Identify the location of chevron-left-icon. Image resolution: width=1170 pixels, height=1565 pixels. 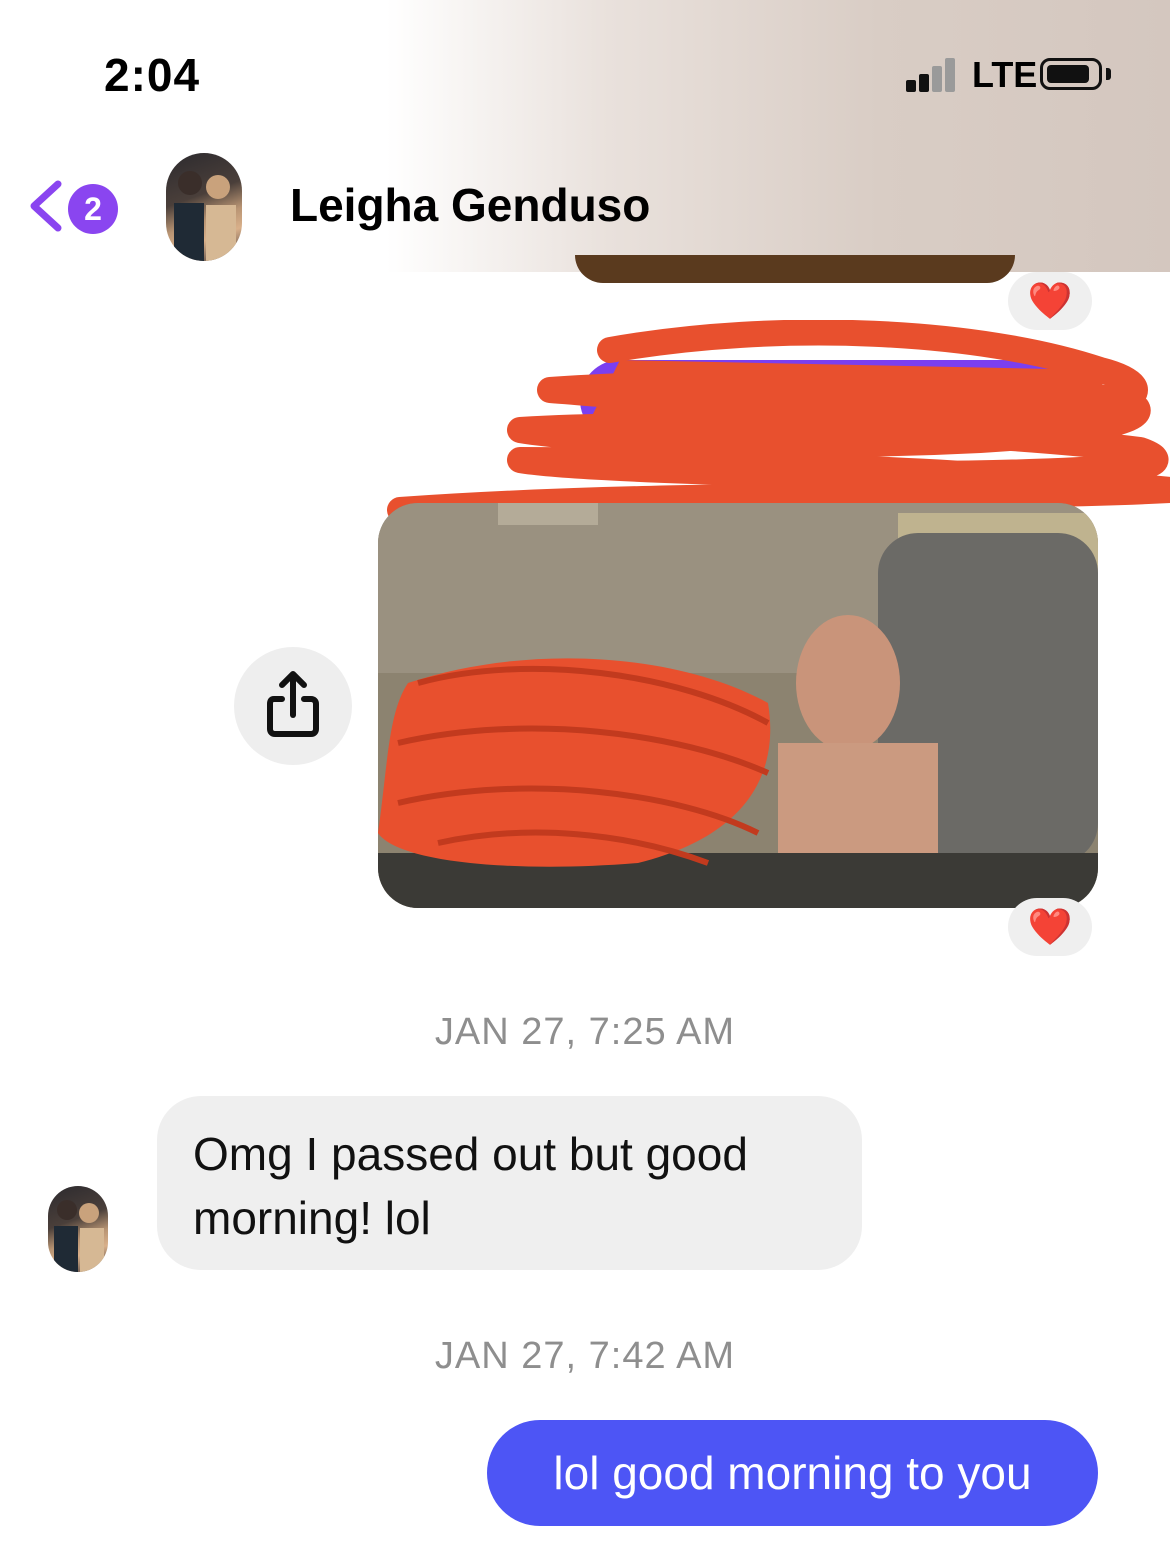
(46, 206).